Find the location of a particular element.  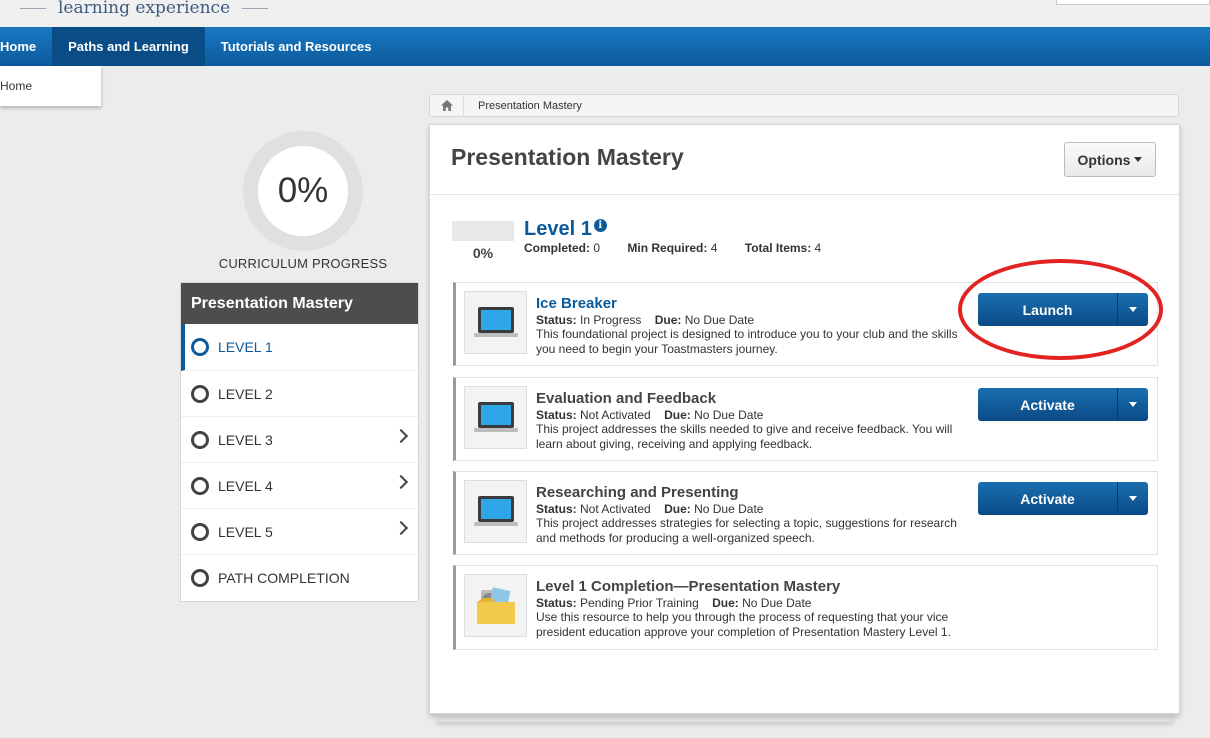

level-title-text: Level 1 is located at coordinates (558, 229).